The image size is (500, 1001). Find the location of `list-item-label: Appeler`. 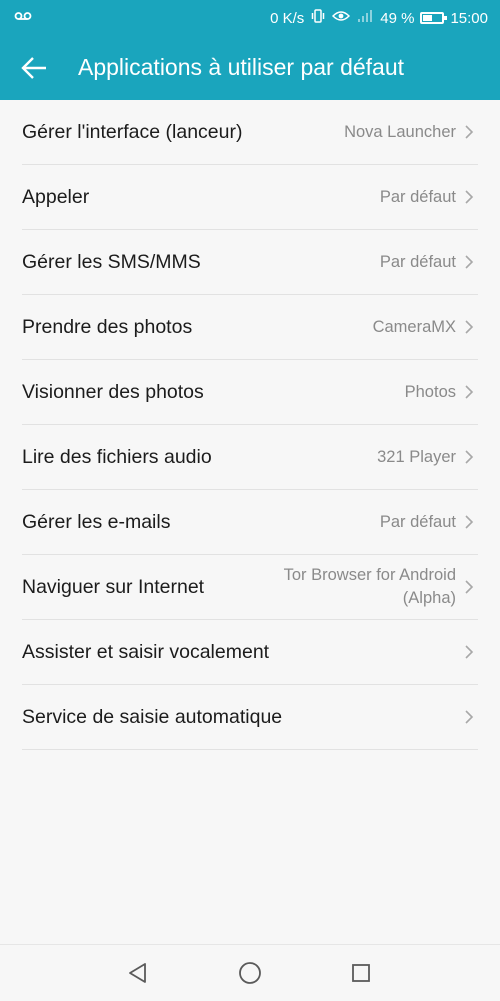

list-item-label: Appeler is located at coordinates (56, 196).